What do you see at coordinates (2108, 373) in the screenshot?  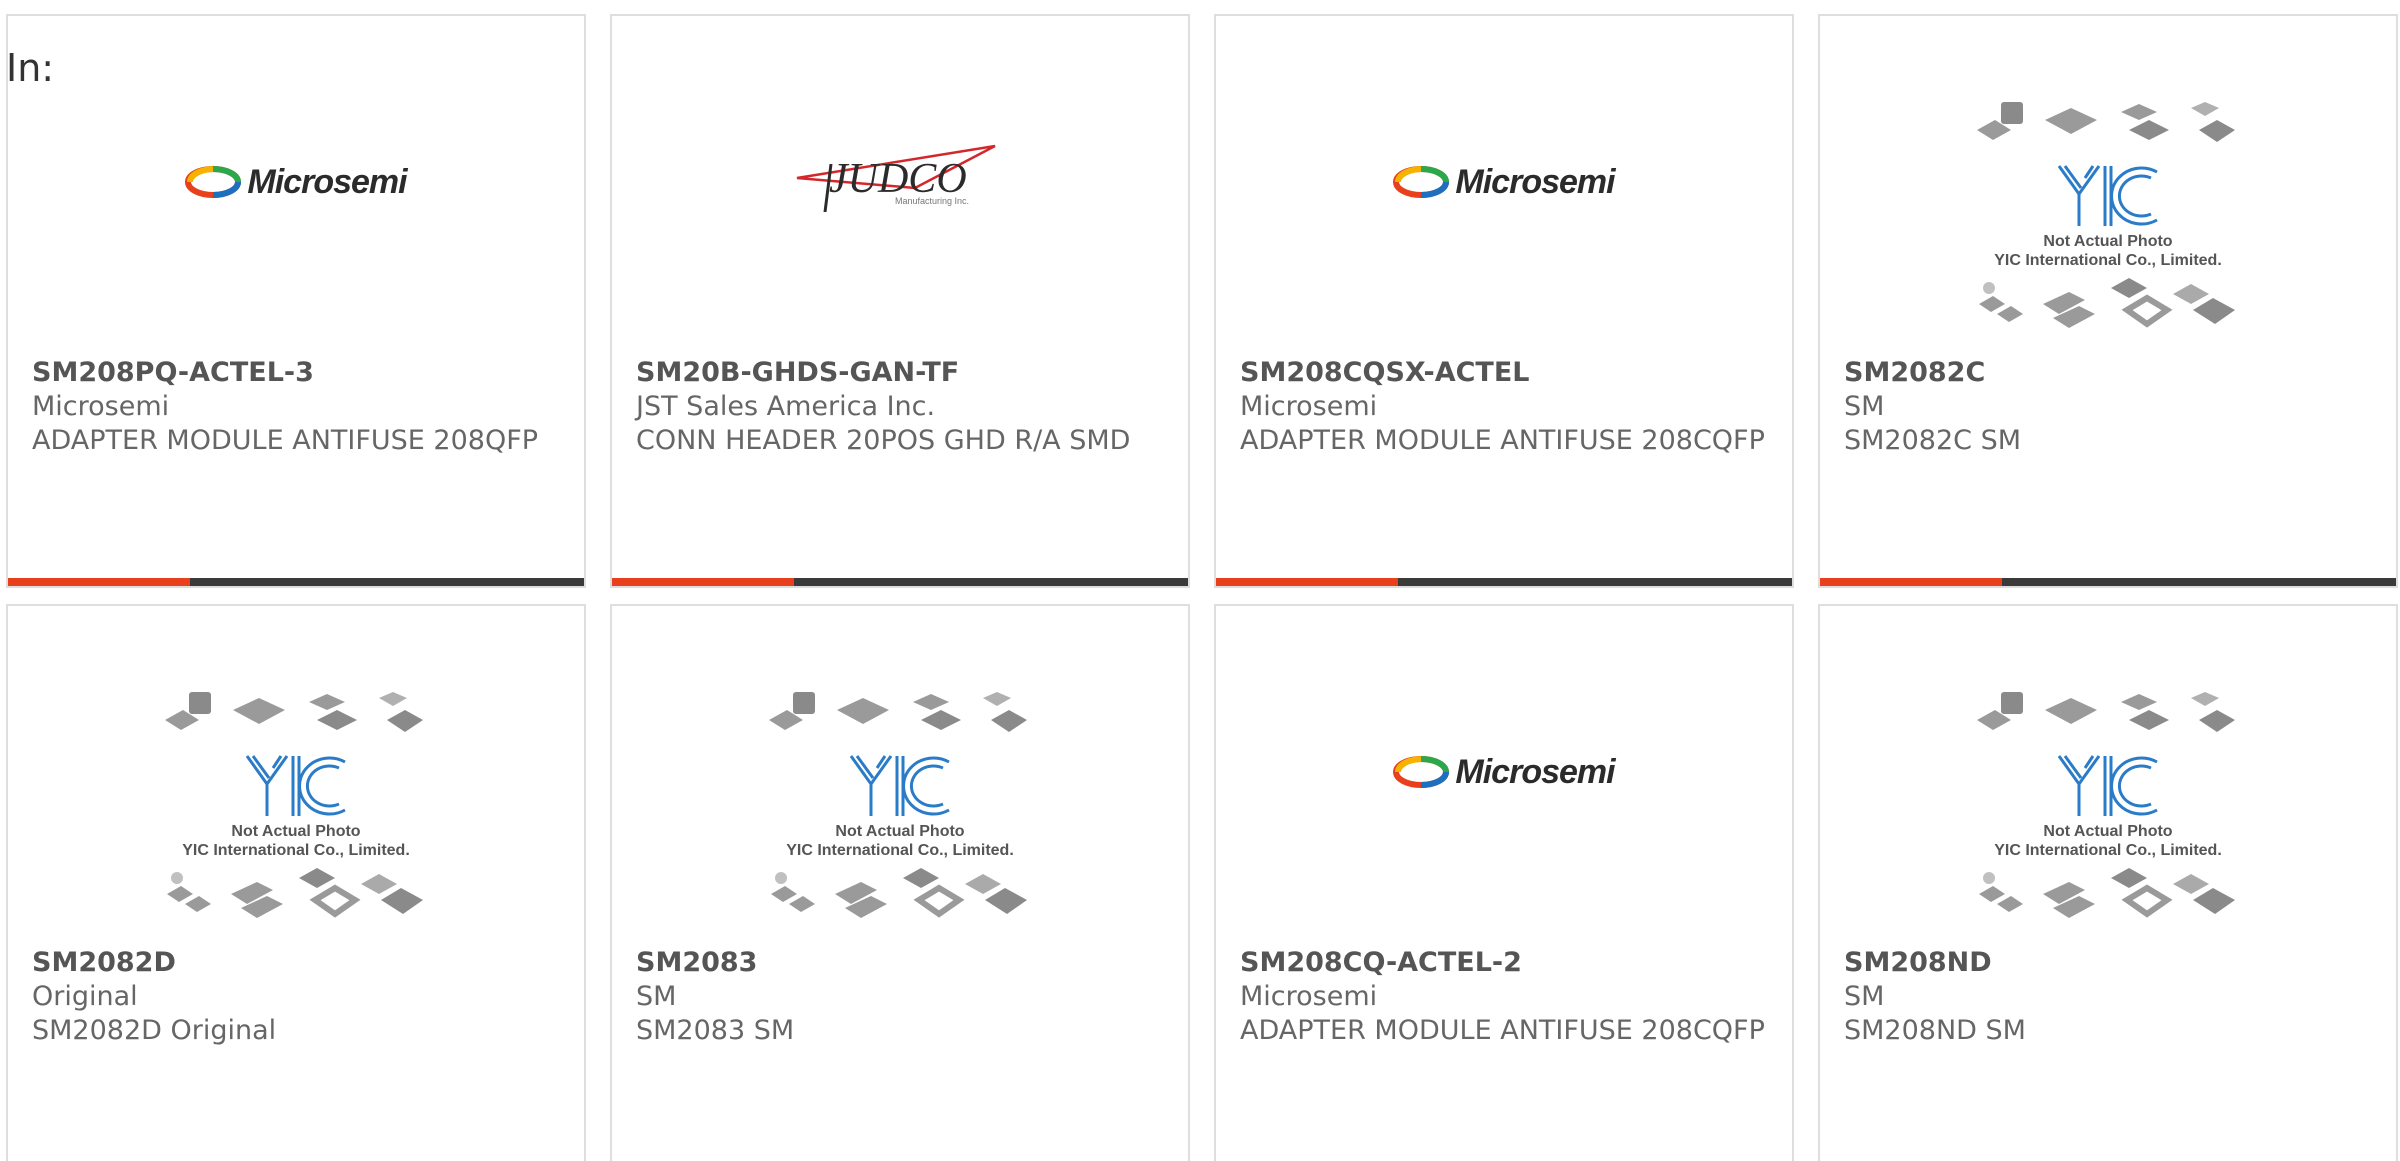 I see `product-part-number: SM2082C` at bounding box center [2108, 373].